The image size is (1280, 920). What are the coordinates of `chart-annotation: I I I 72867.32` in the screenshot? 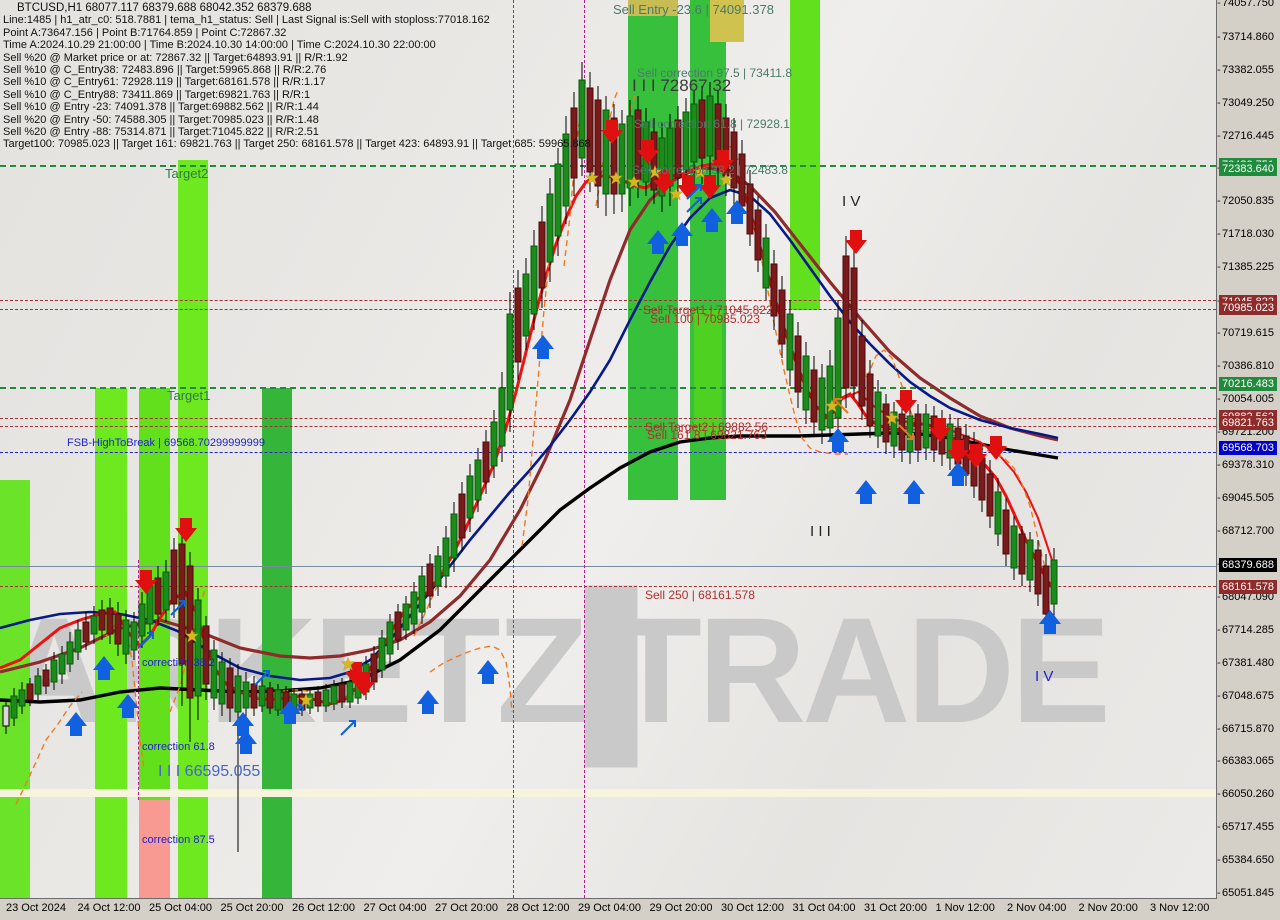 It's located at (682, 85).